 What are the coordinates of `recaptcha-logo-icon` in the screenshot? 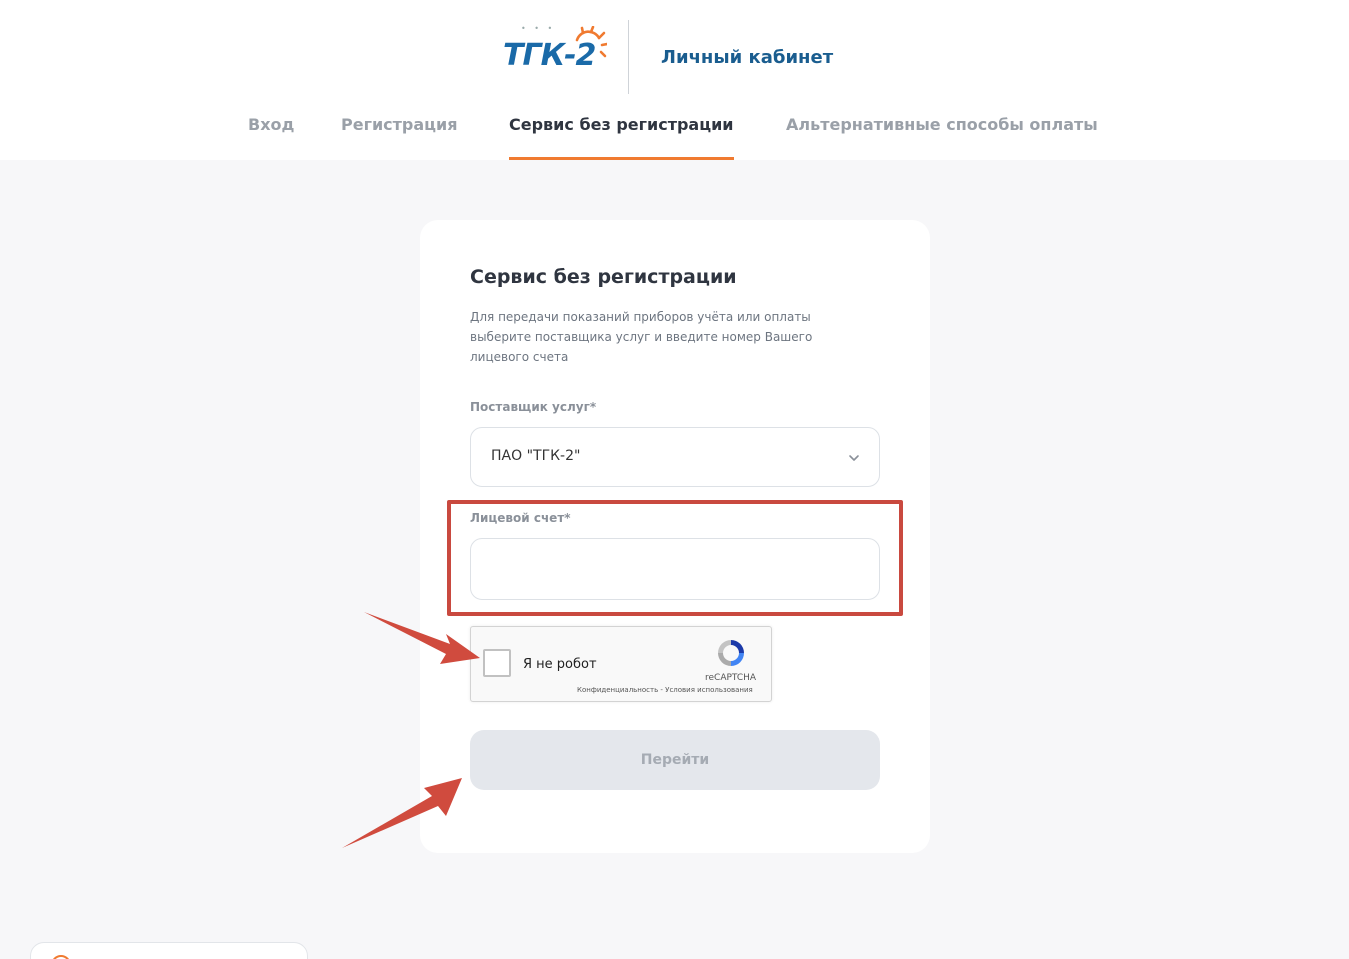 It's located at (731, 653).